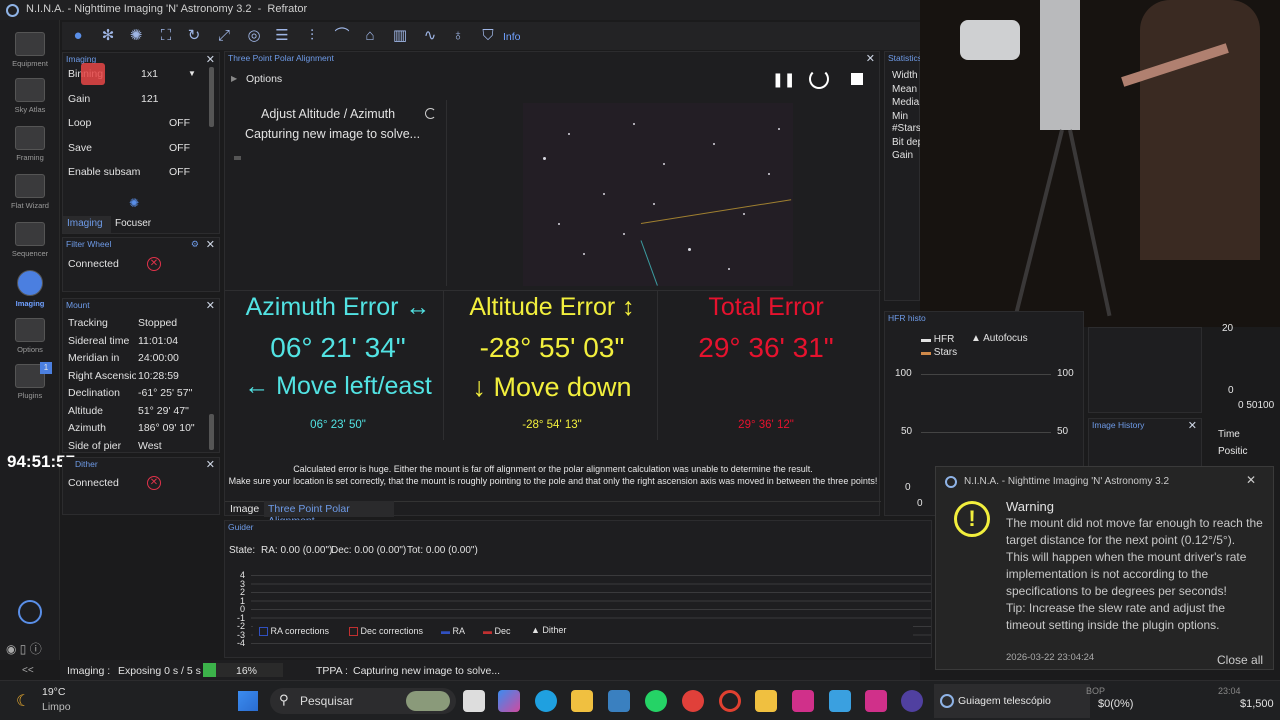 The height and width of the screenshot is (720, 1280). I want to click on close-all-button: Close all, so click(1240, 660).